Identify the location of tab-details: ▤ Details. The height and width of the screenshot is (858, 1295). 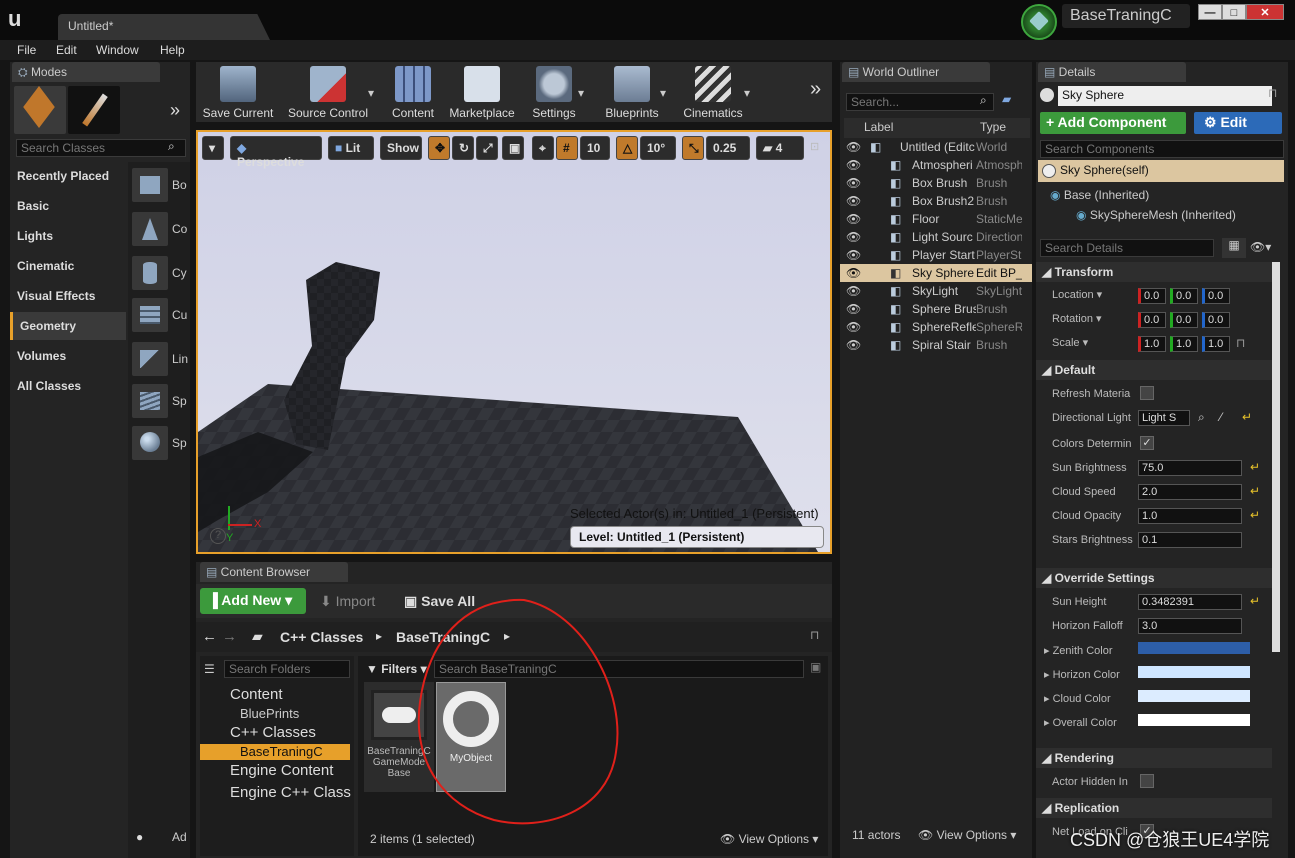
(1112, 72).